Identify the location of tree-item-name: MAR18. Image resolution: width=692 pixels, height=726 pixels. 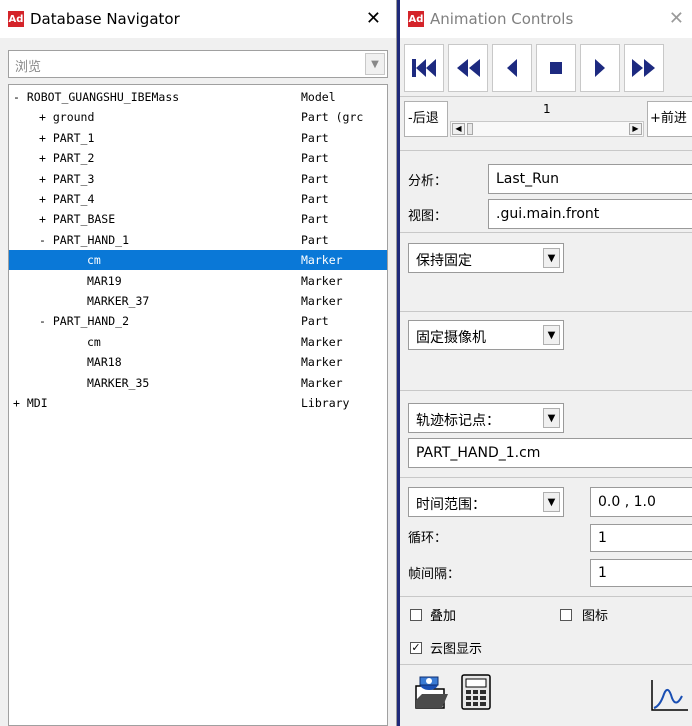
(104, 362).